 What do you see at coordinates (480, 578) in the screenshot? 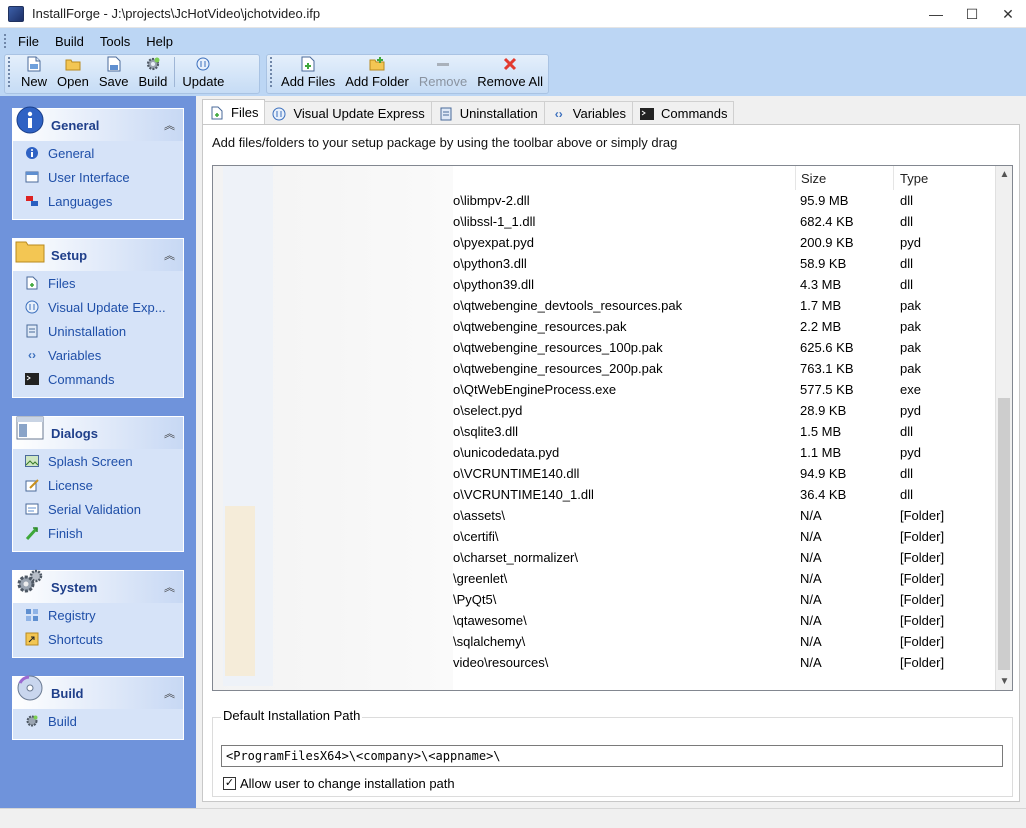
I see `file-path-cell: \greenlet\` at bounding box center [480, 578].